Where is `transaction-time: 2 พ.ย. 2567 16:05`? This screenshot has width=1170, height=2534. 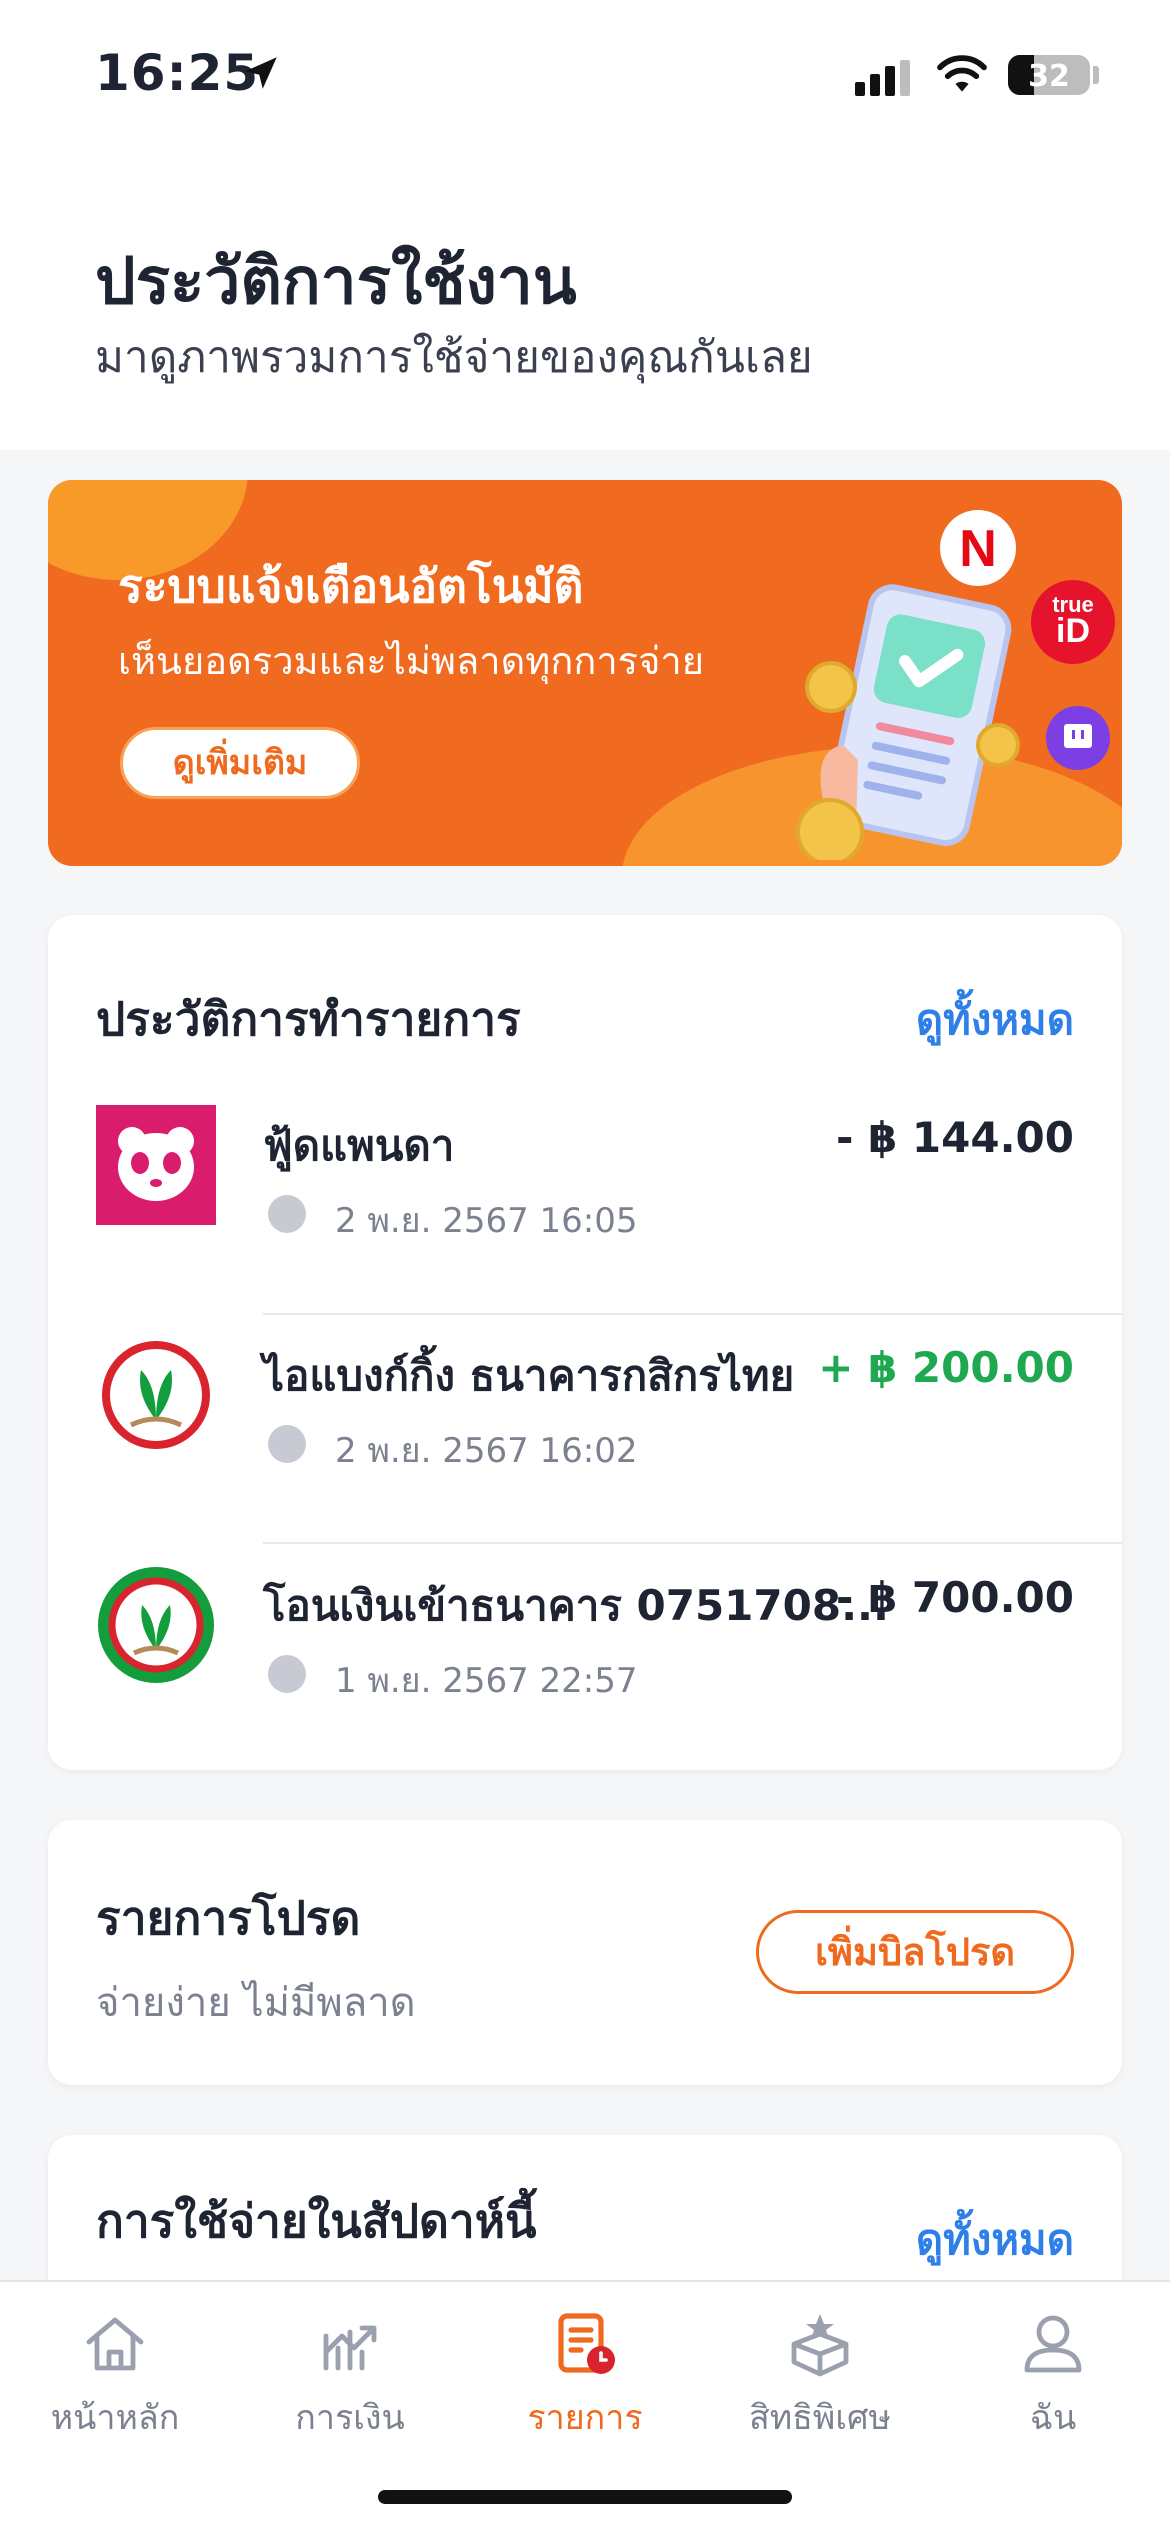
transaction-time: 2 พ.ย. 2567 16:05 is located at coordinates (486, 1221).